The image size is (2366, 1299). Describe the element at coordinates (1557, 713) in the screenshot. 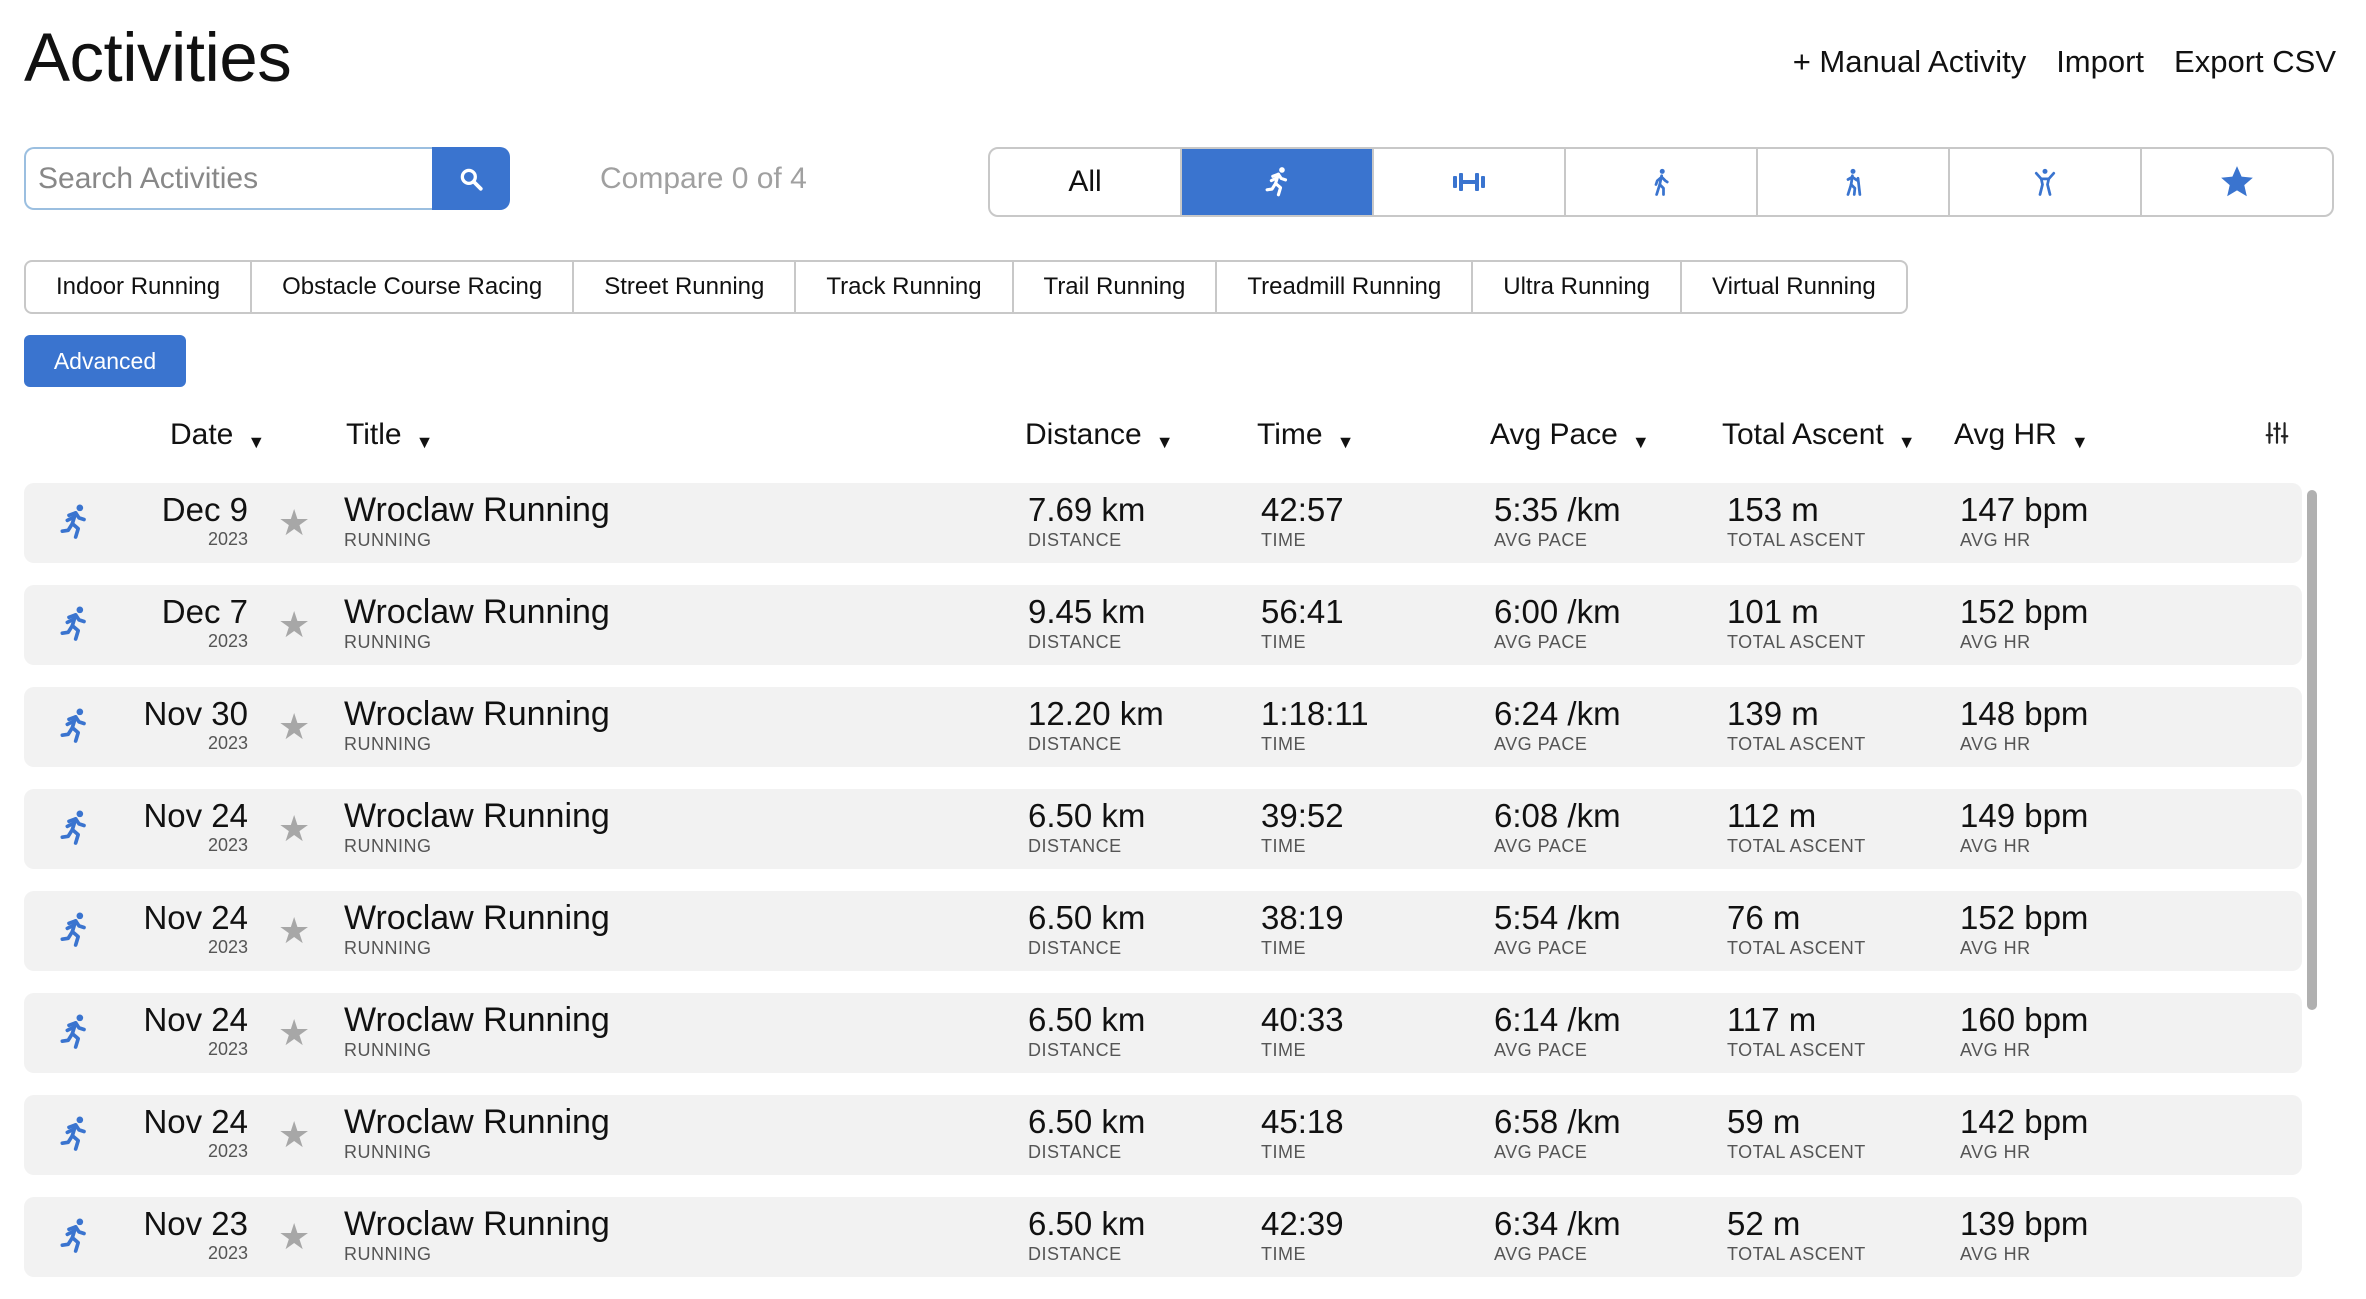

I see `activity-avg-pace-value: 6:24 /km` at that location.